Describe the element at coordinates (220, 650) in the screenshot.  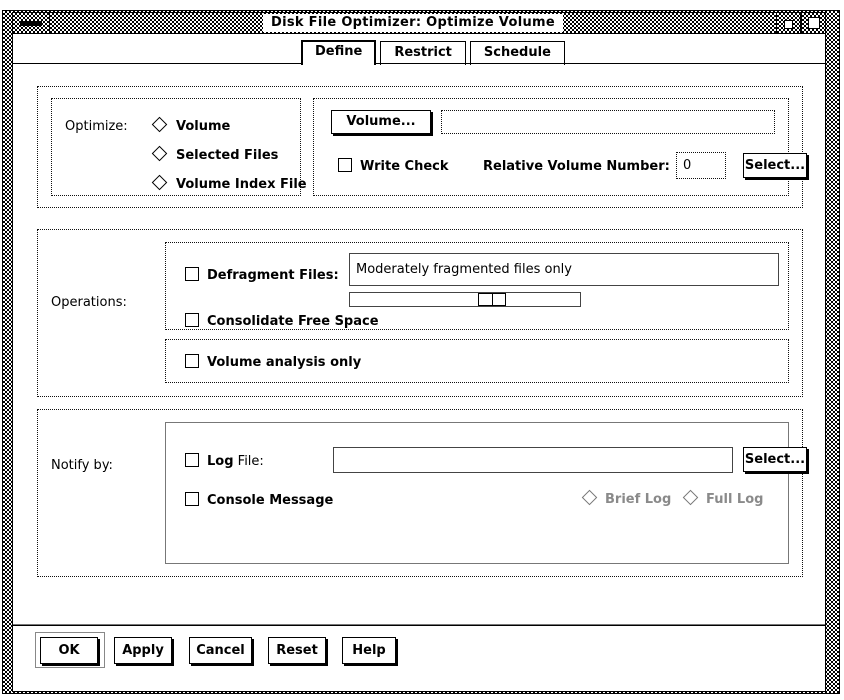
I see `cancel-button: Cancel` at that location.